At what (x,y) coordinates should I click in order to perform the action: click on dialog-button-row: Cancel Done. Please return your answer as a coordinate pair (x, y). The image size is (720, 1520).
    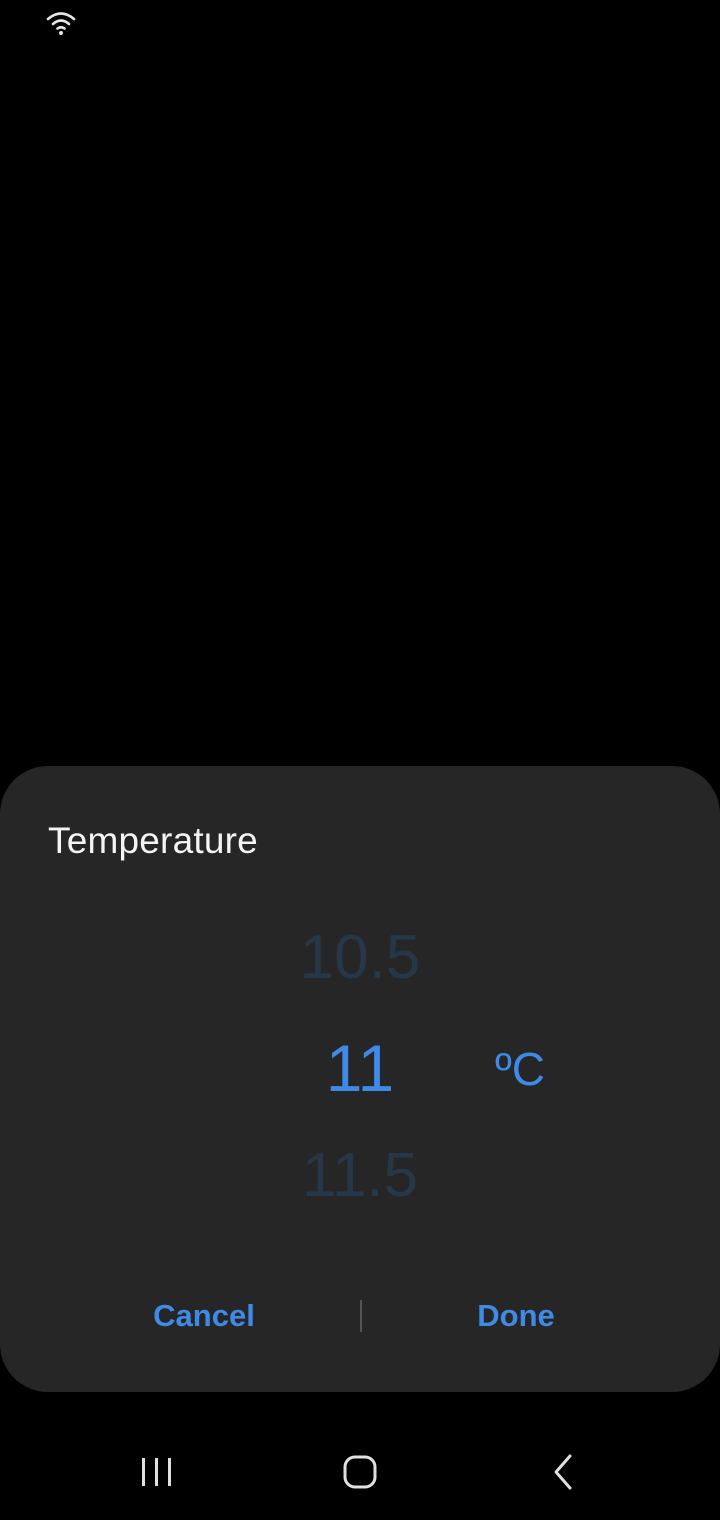
    Looking at the image, I should click on (360, 1316).